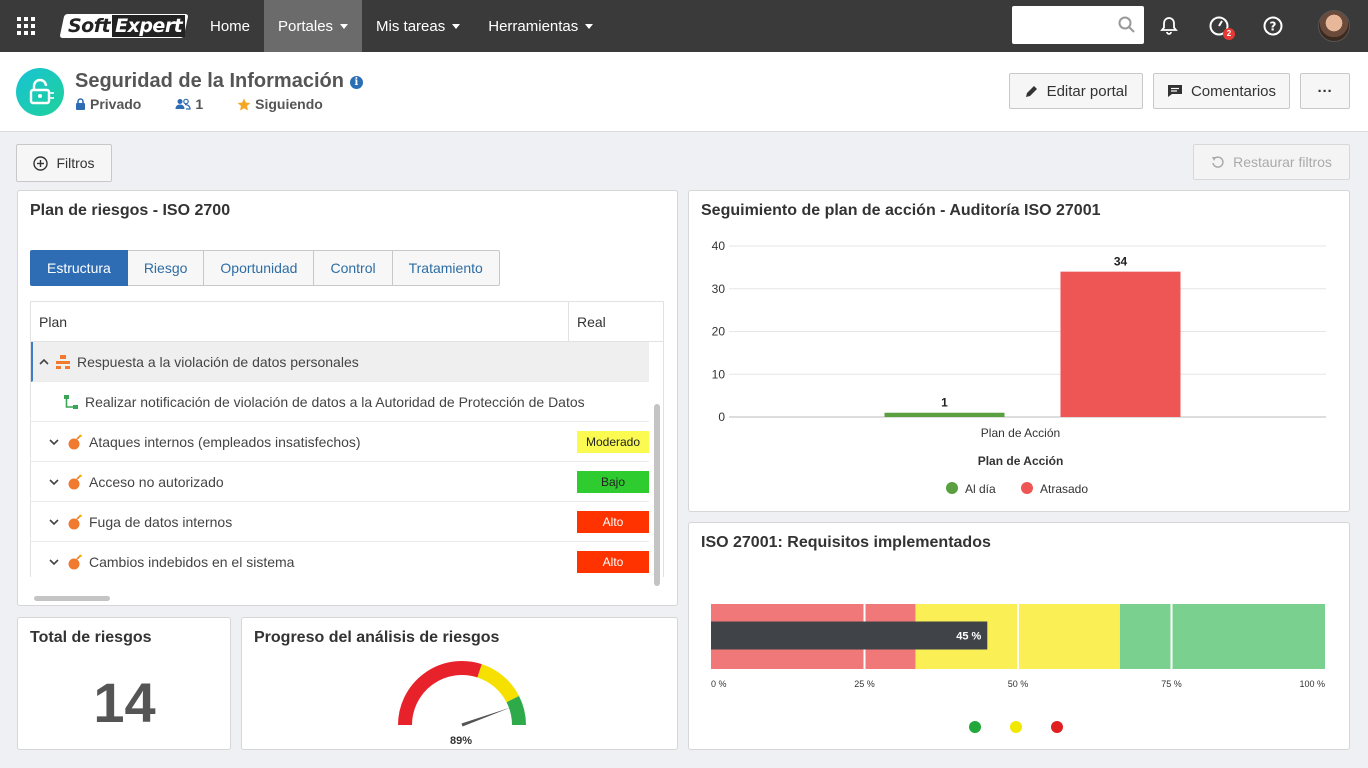  What do you see at coordinates (719, 374) in the screenshot?
I see `y-tick-label: 10` at bounding box center [719, 374].